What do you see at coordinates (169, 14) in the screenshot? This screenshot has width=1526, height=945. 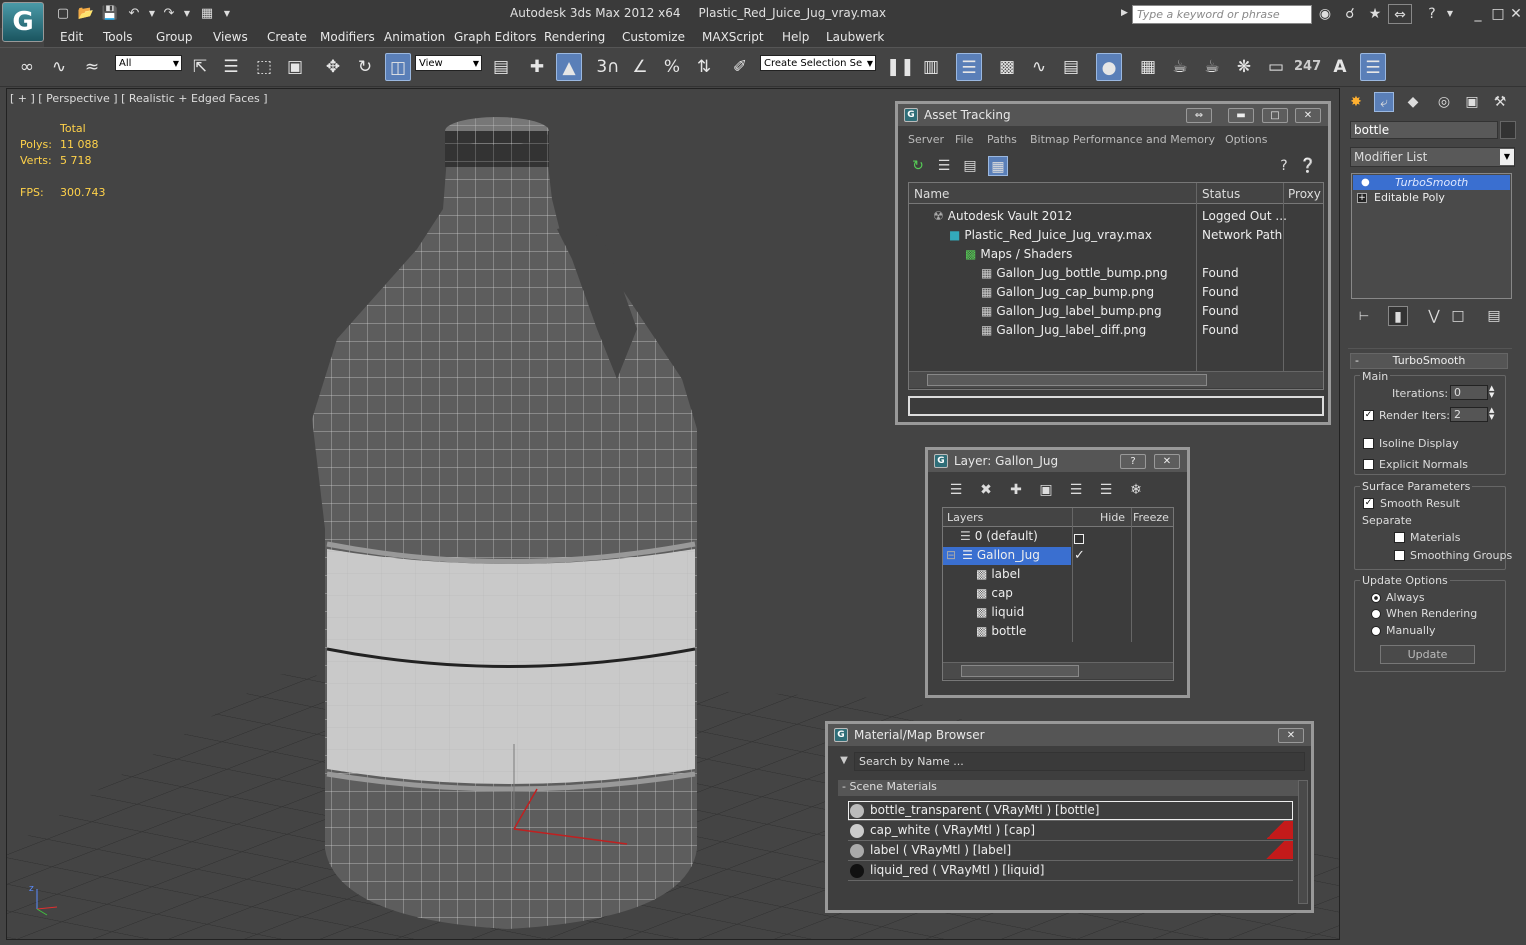 I see `redo-icon: ↷` at bounding box center [169, 14].